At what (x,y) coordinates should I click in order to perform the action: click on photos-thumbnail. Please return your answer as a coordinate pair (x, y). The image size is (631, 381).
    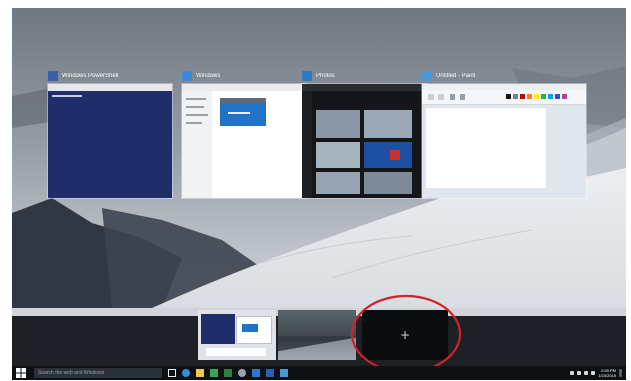
    Looking at the image, I should click on (364, 141).